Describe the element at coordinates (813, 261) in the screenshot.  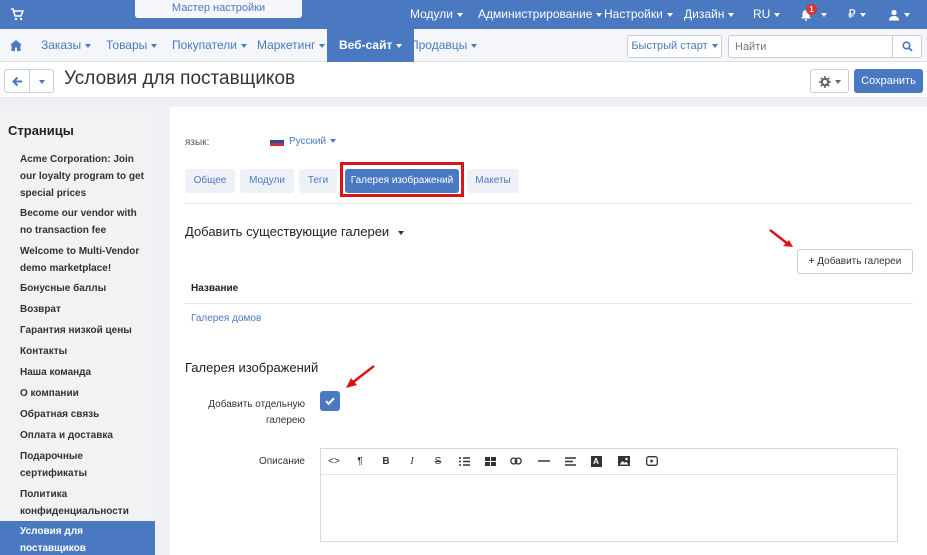
I see `plus-icon: +` at that location.